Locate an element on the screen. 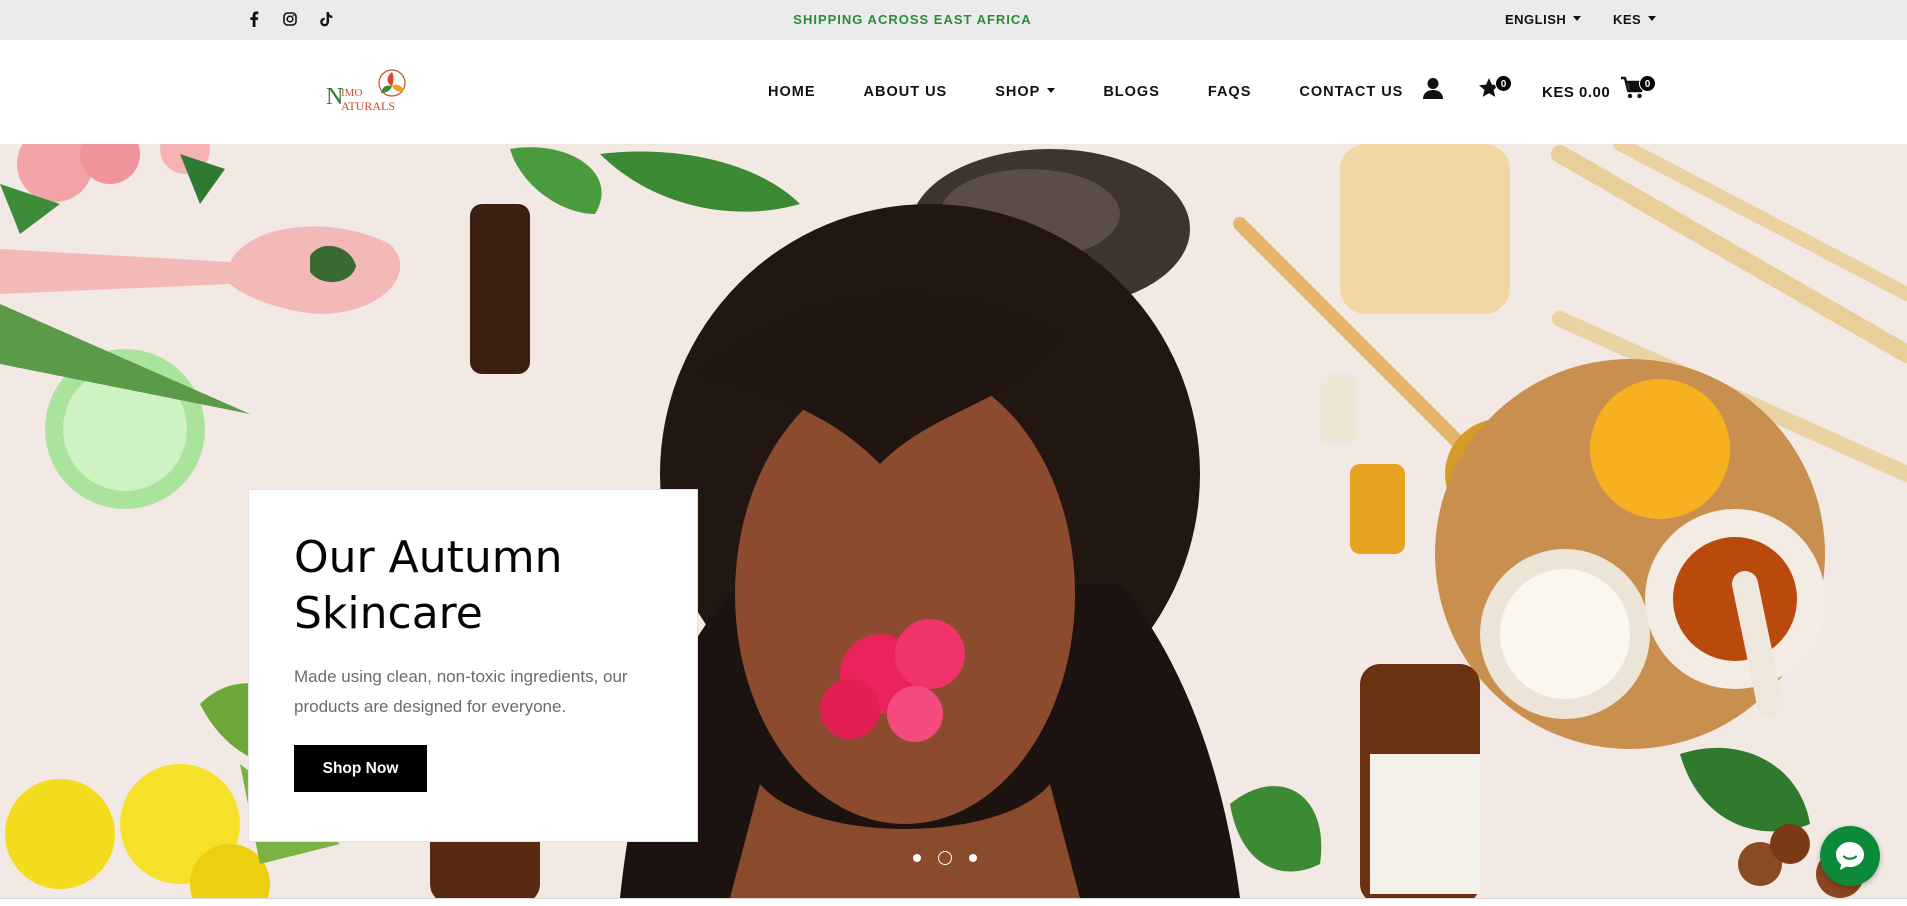 This screenshot has width=1907, height=906. chat-bubble-icon is located at coordinates (1850, 856).